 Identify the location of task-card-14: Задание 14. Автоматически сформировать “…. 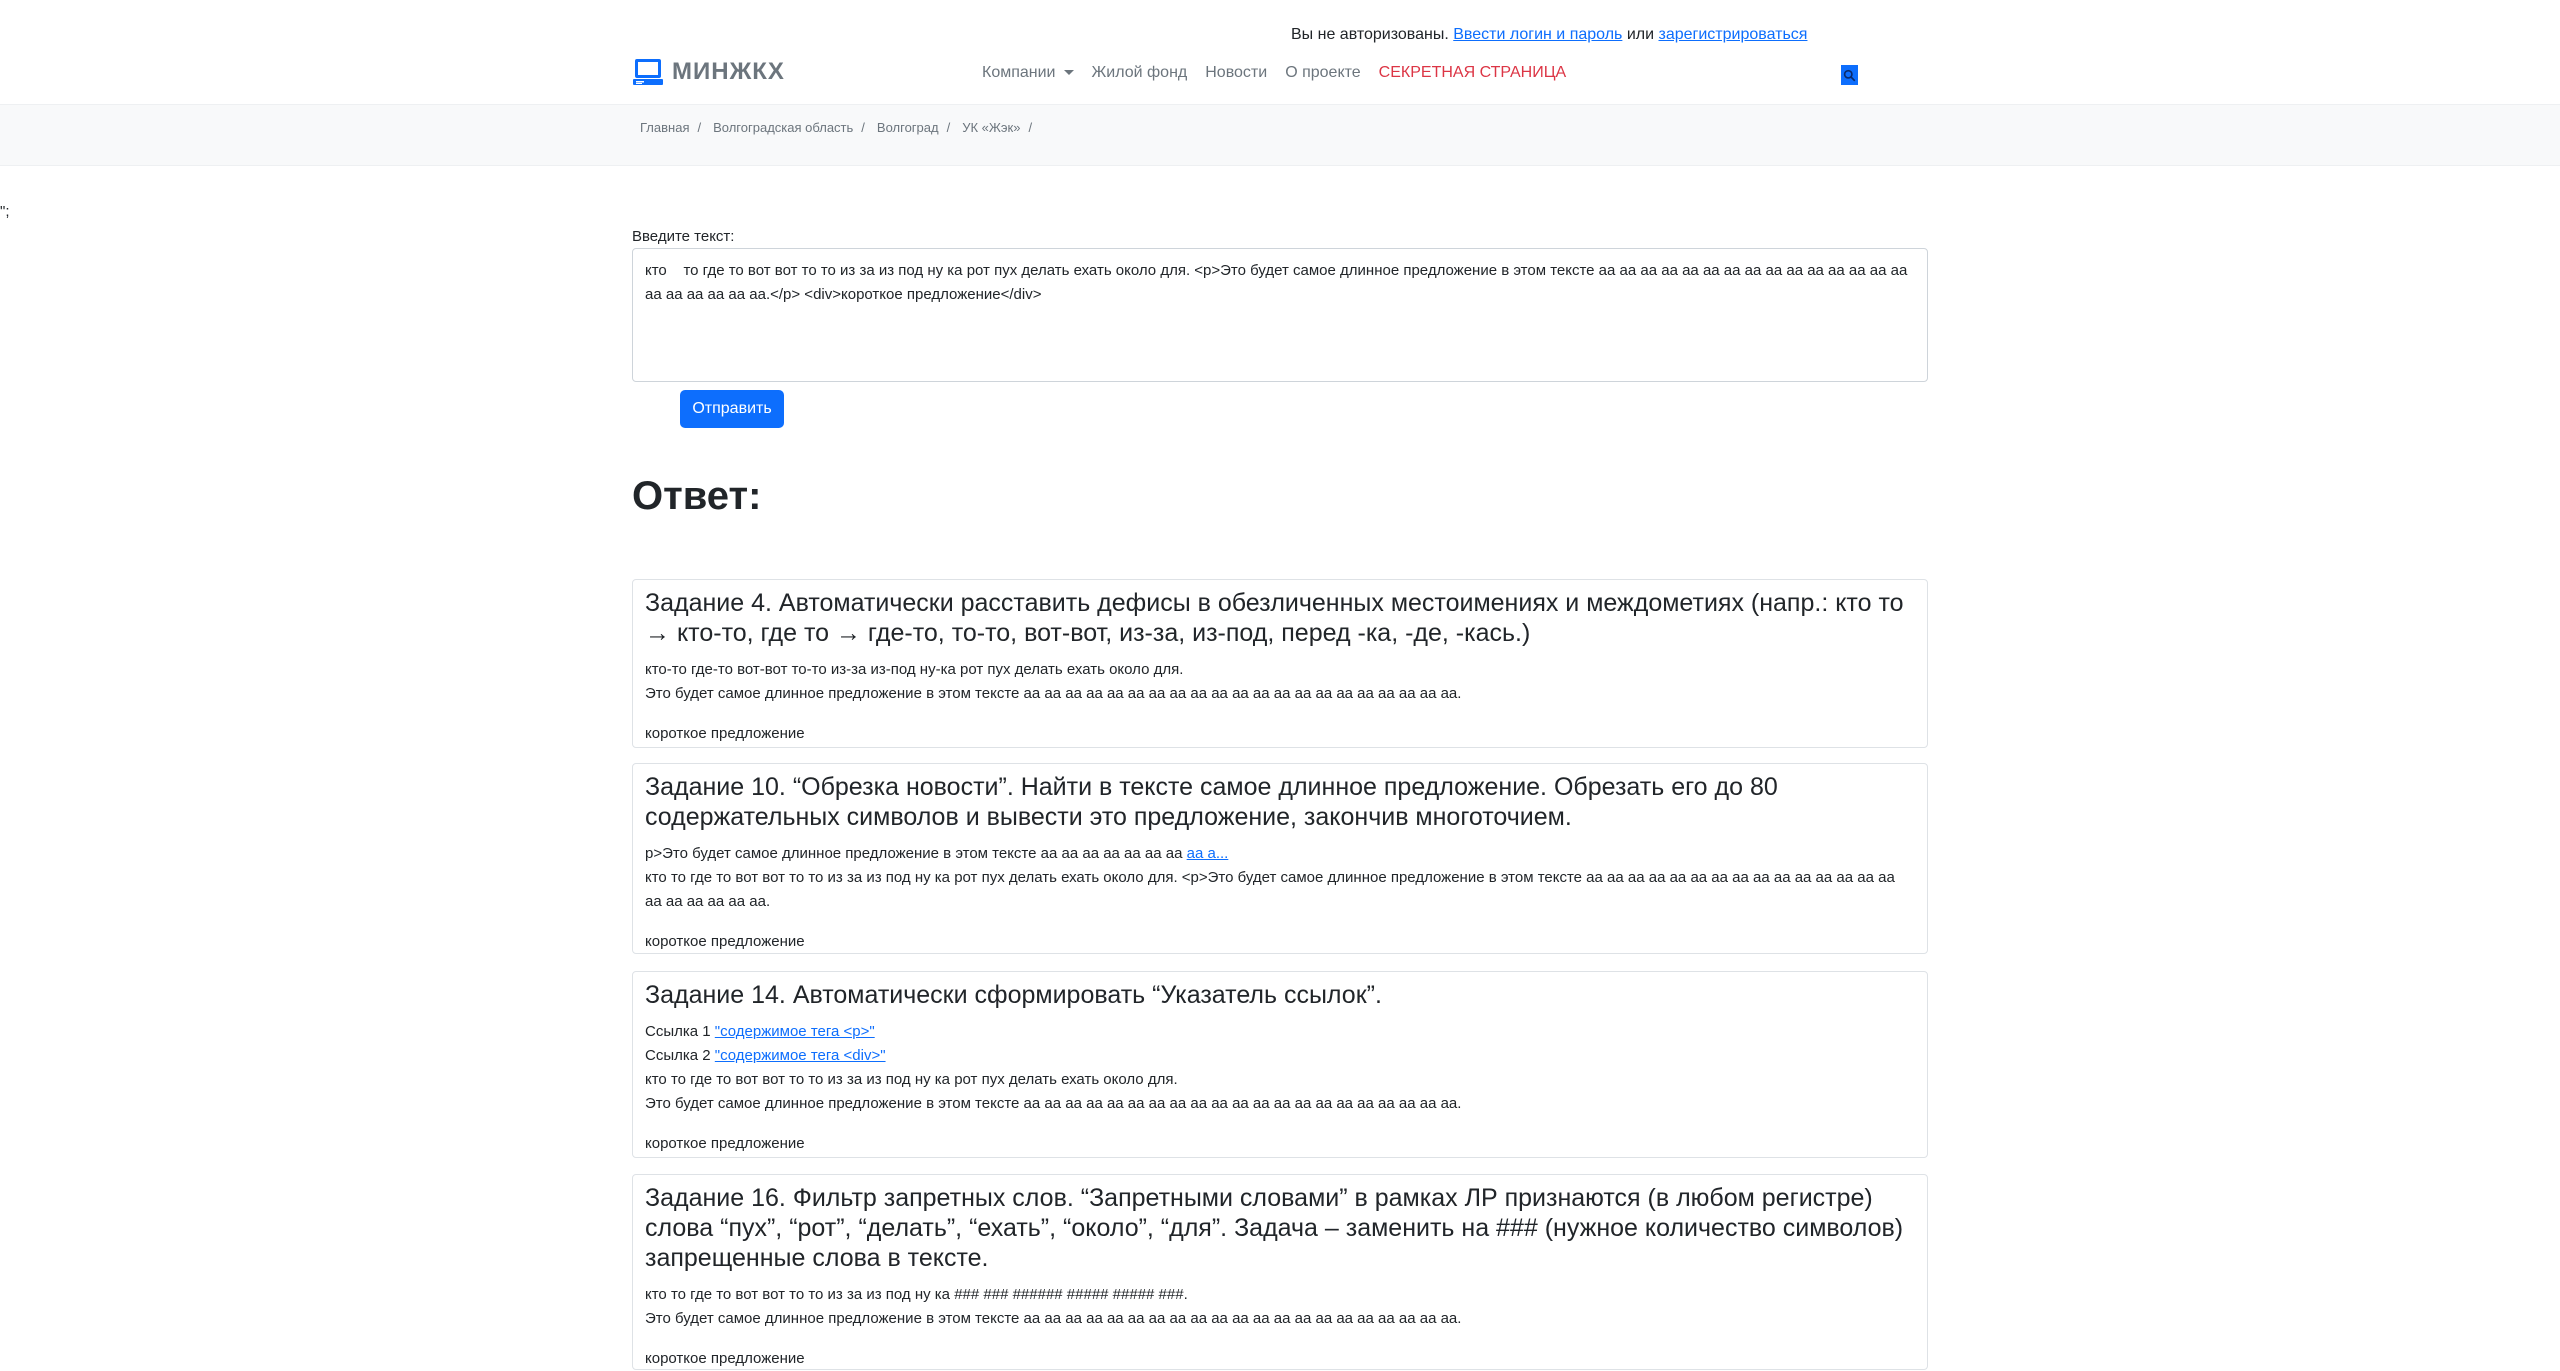
(1280, 1064).